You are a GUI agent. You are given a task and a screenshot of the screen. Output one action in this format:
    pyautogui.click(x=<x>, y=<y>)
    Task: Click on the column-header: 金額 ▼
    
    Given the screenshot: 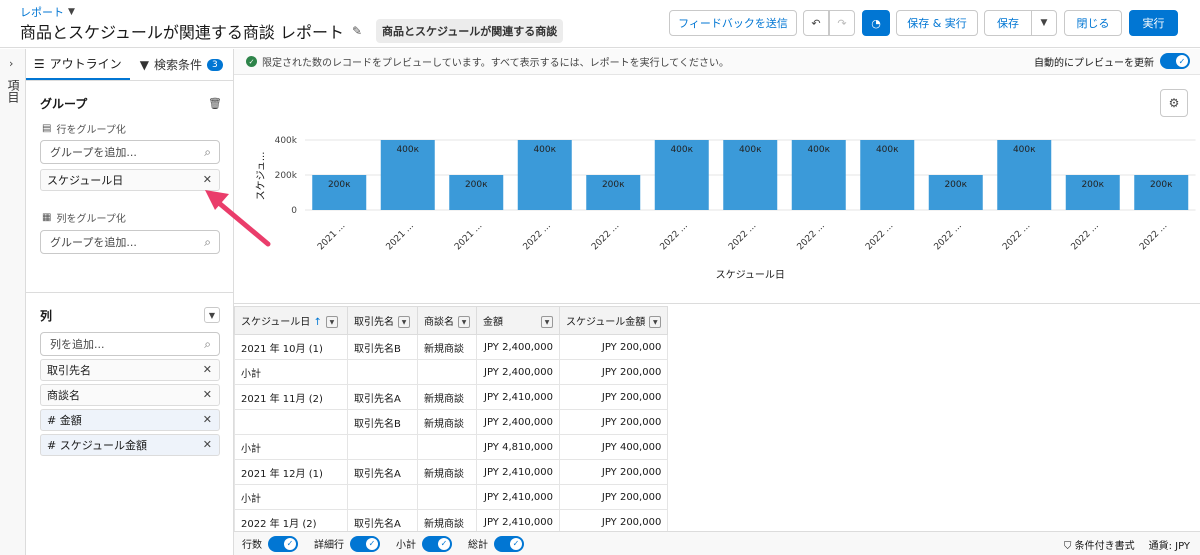 What is the action you would take?
    pyautogui.click(x=518, y=320)
    